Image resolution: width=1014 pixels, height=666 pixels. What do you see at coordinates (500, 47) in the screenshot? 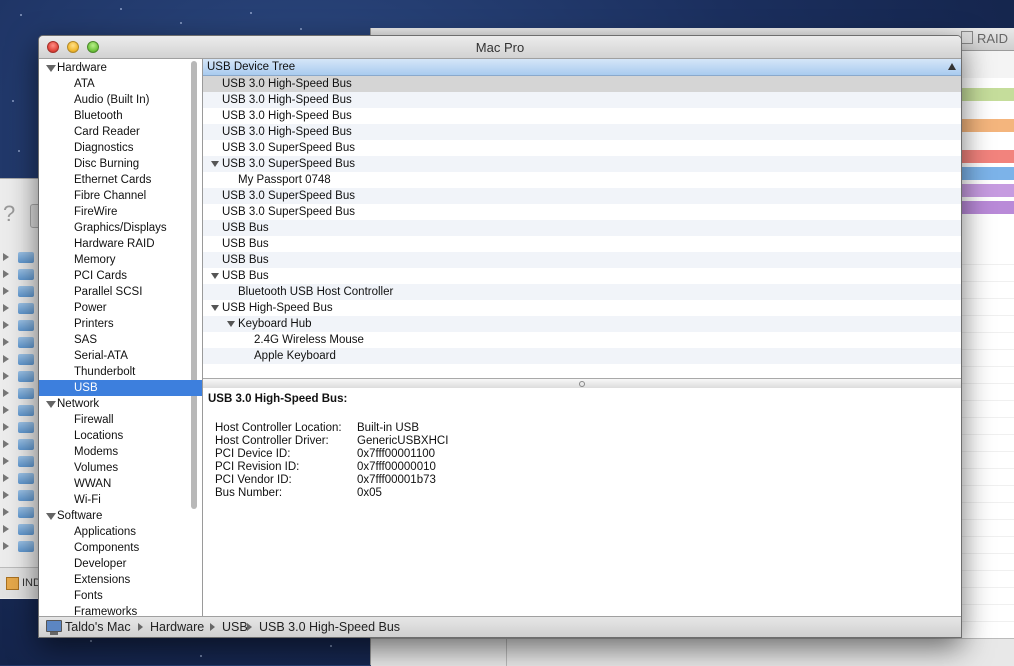
I see `title-bar: Mac Pro` at bounding box center [500, 47].